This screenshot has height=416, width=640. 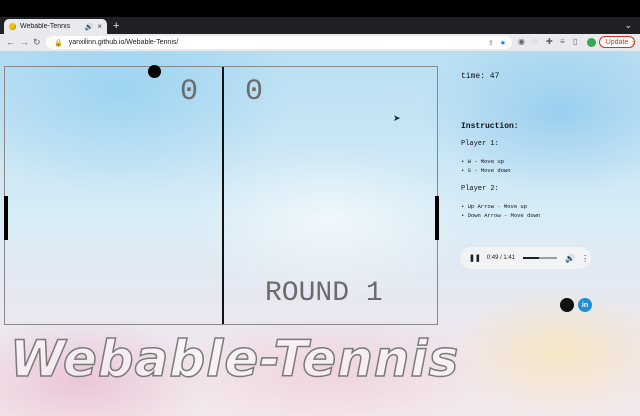 I want to click on side-panel-icon: ▯, so click(x=575, y=41).